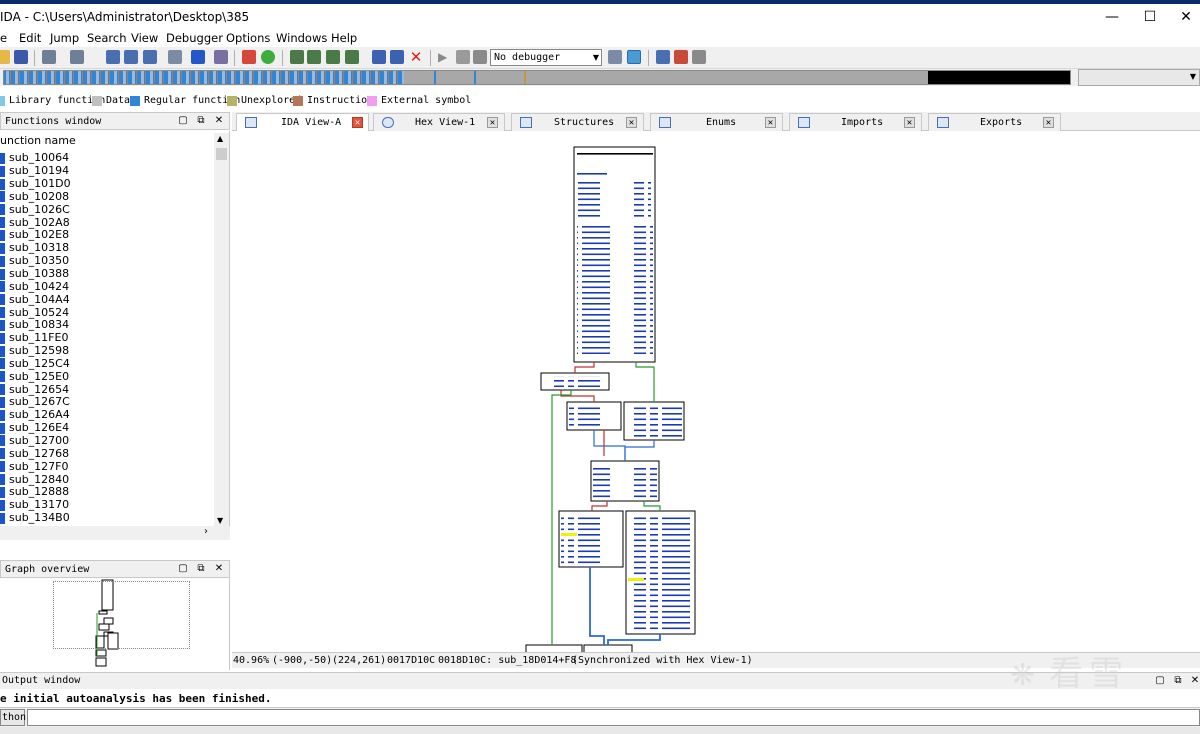  I want to click on graph-save-icon, so click(397, 57).